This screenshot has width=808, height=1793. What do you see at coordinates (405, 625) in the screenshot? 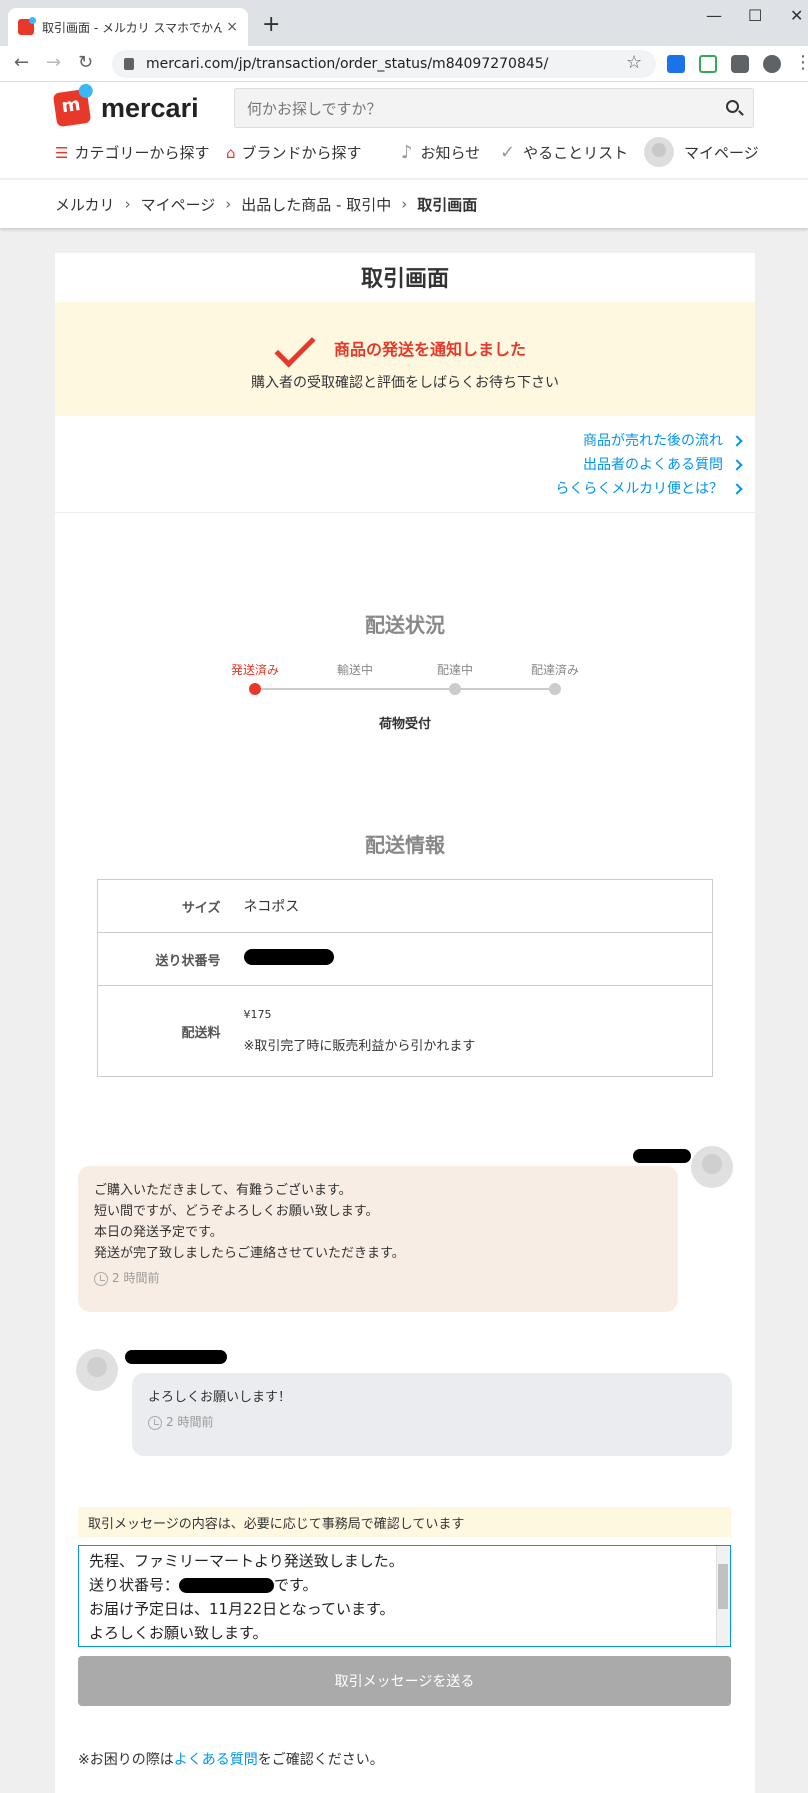
I see `shipping-status-title: 配送状況` at bounding box center [405, 625].